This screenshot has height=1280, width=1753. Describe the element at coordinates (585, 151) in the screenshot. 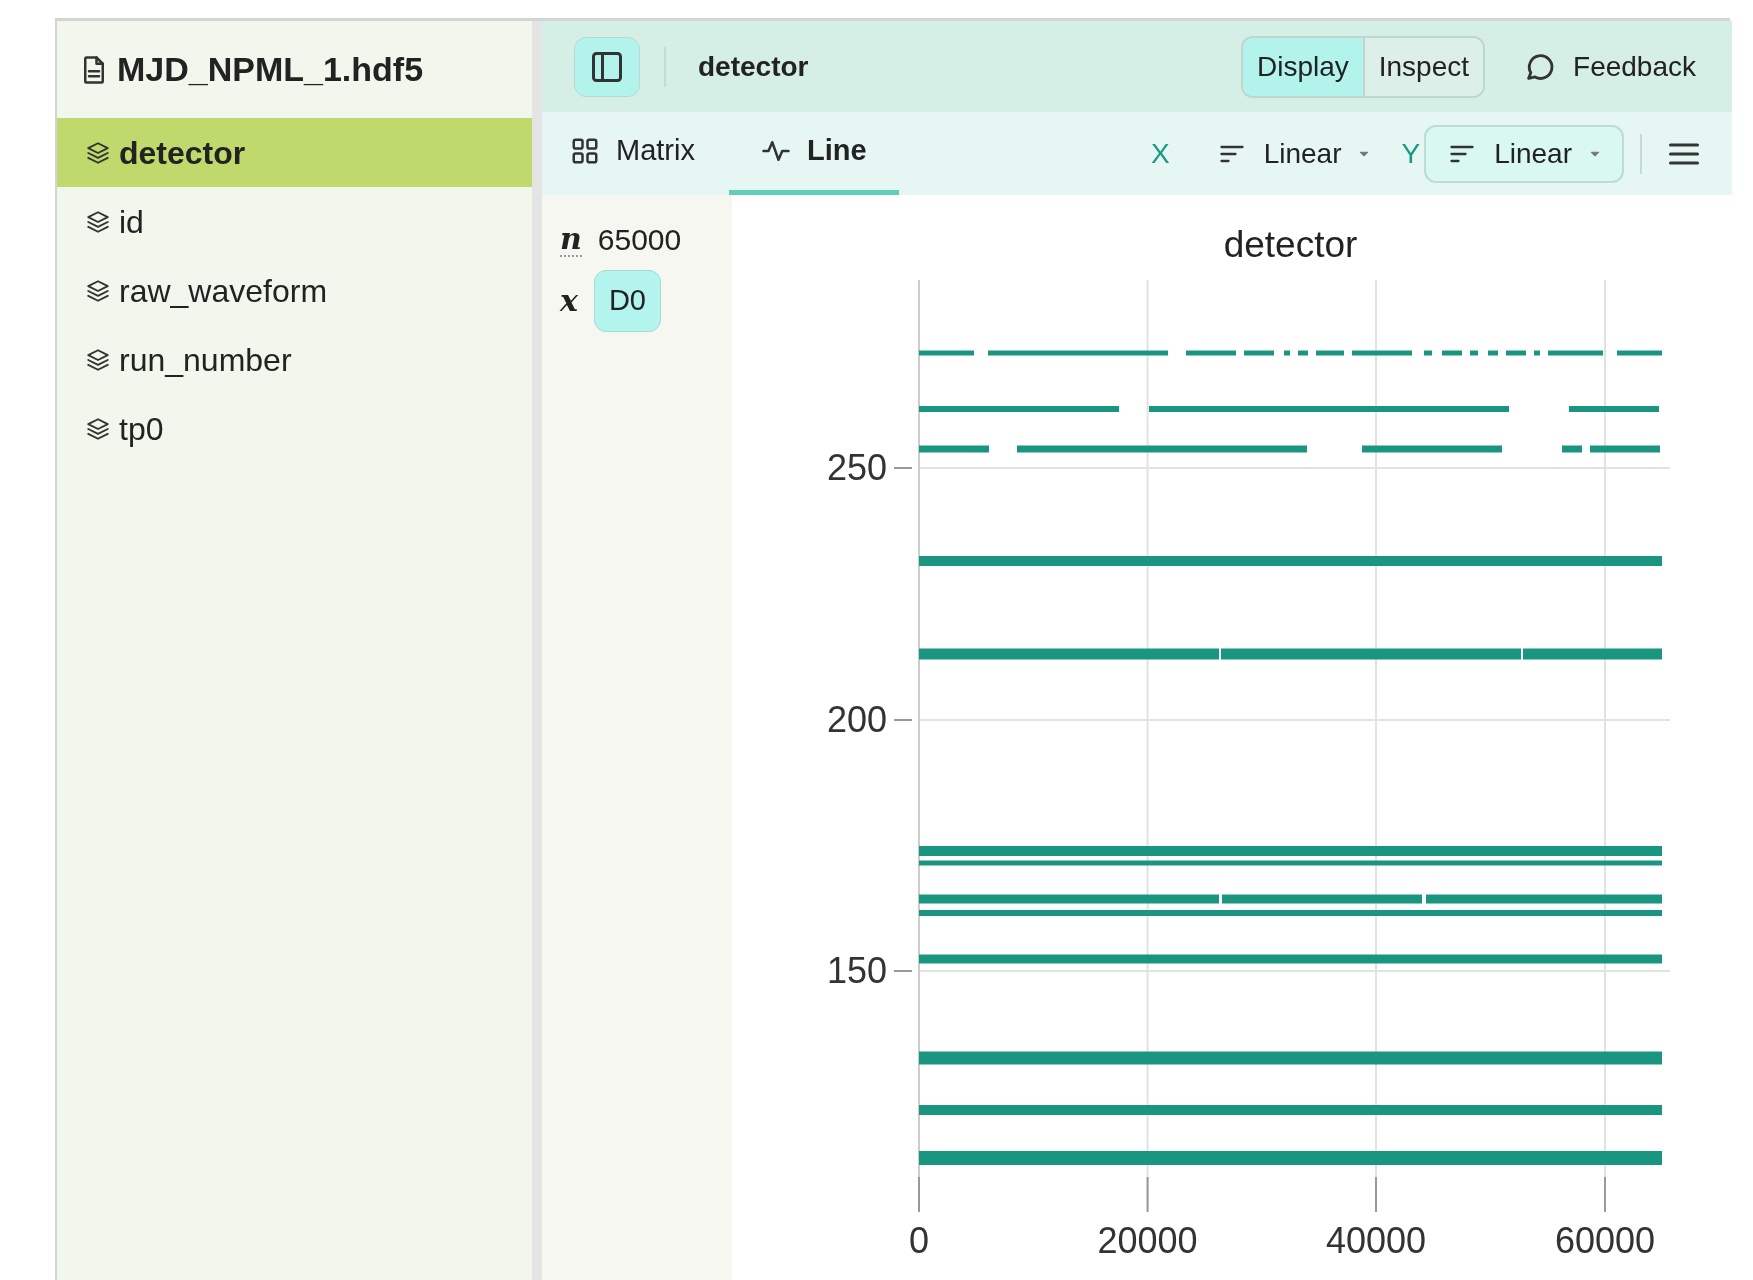

I see `grid-icon` at that location.